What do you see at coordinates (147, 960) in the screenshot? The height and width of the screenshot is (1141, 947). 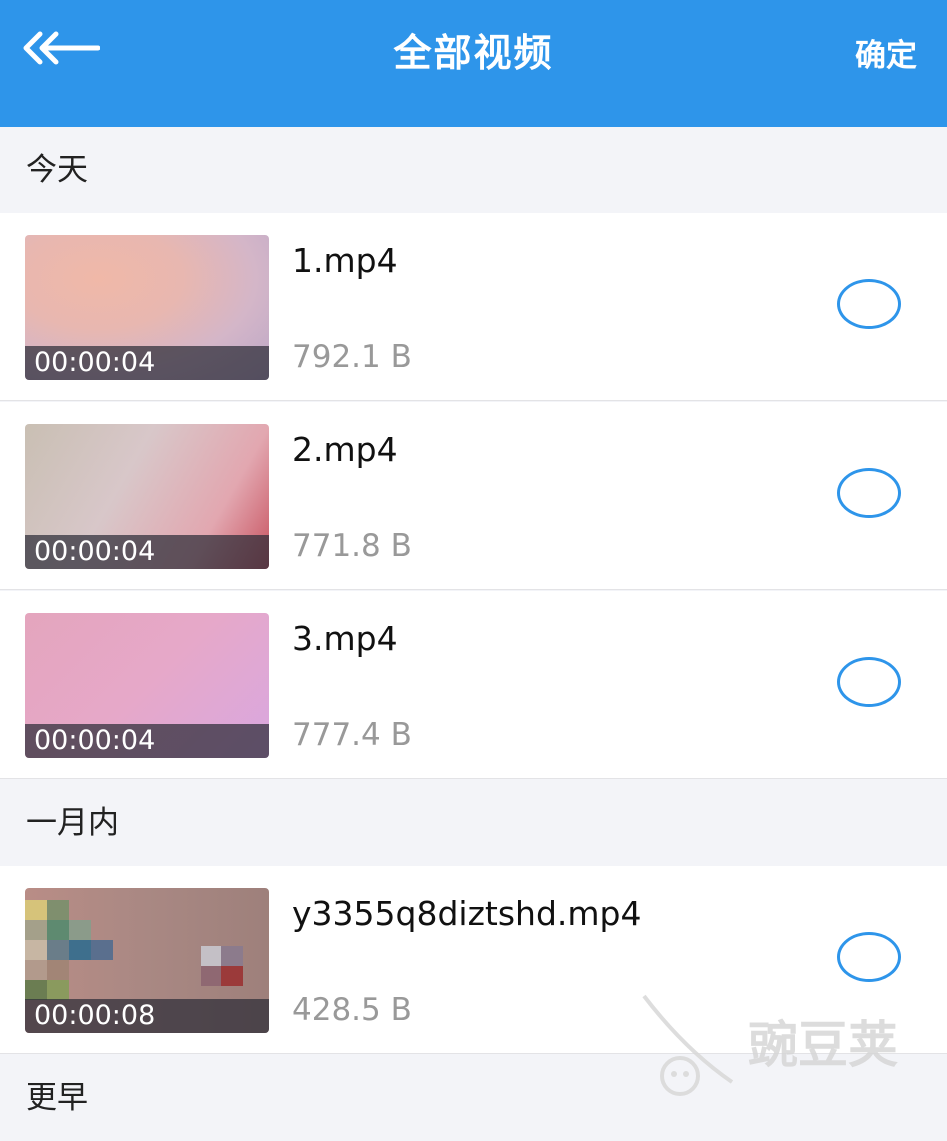 I see `video-thumbnail: 00:00:08` at bounding box center [147, 960].